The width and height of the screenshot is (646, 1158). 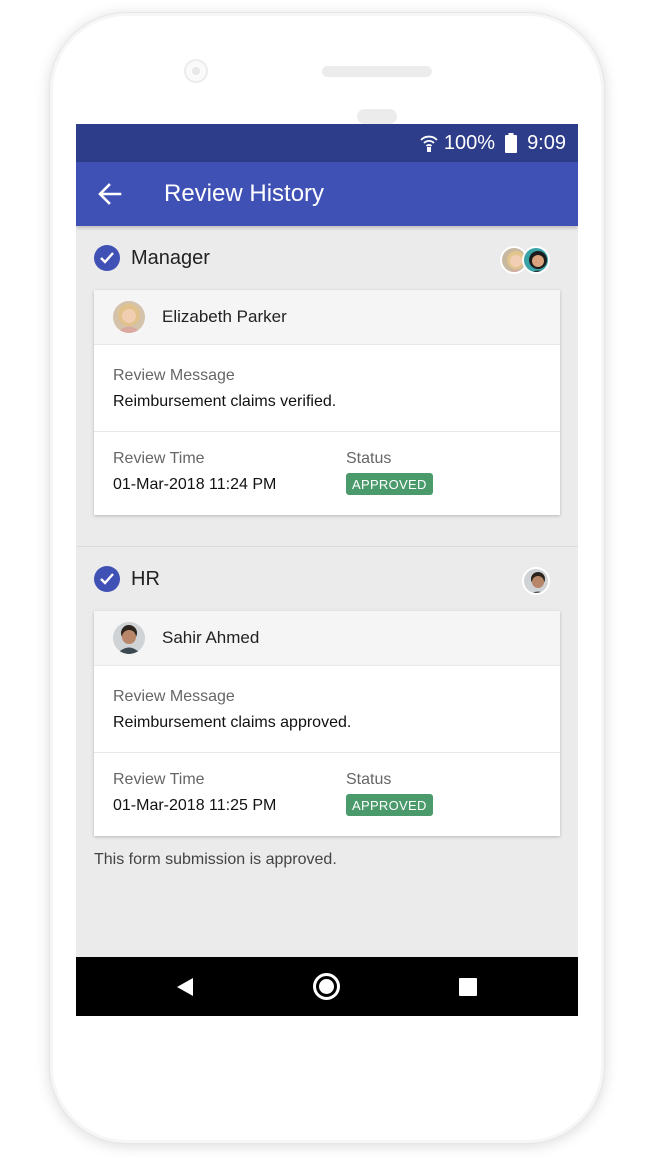 I want to click on nav-home-icon, so click(x=326, y=986).